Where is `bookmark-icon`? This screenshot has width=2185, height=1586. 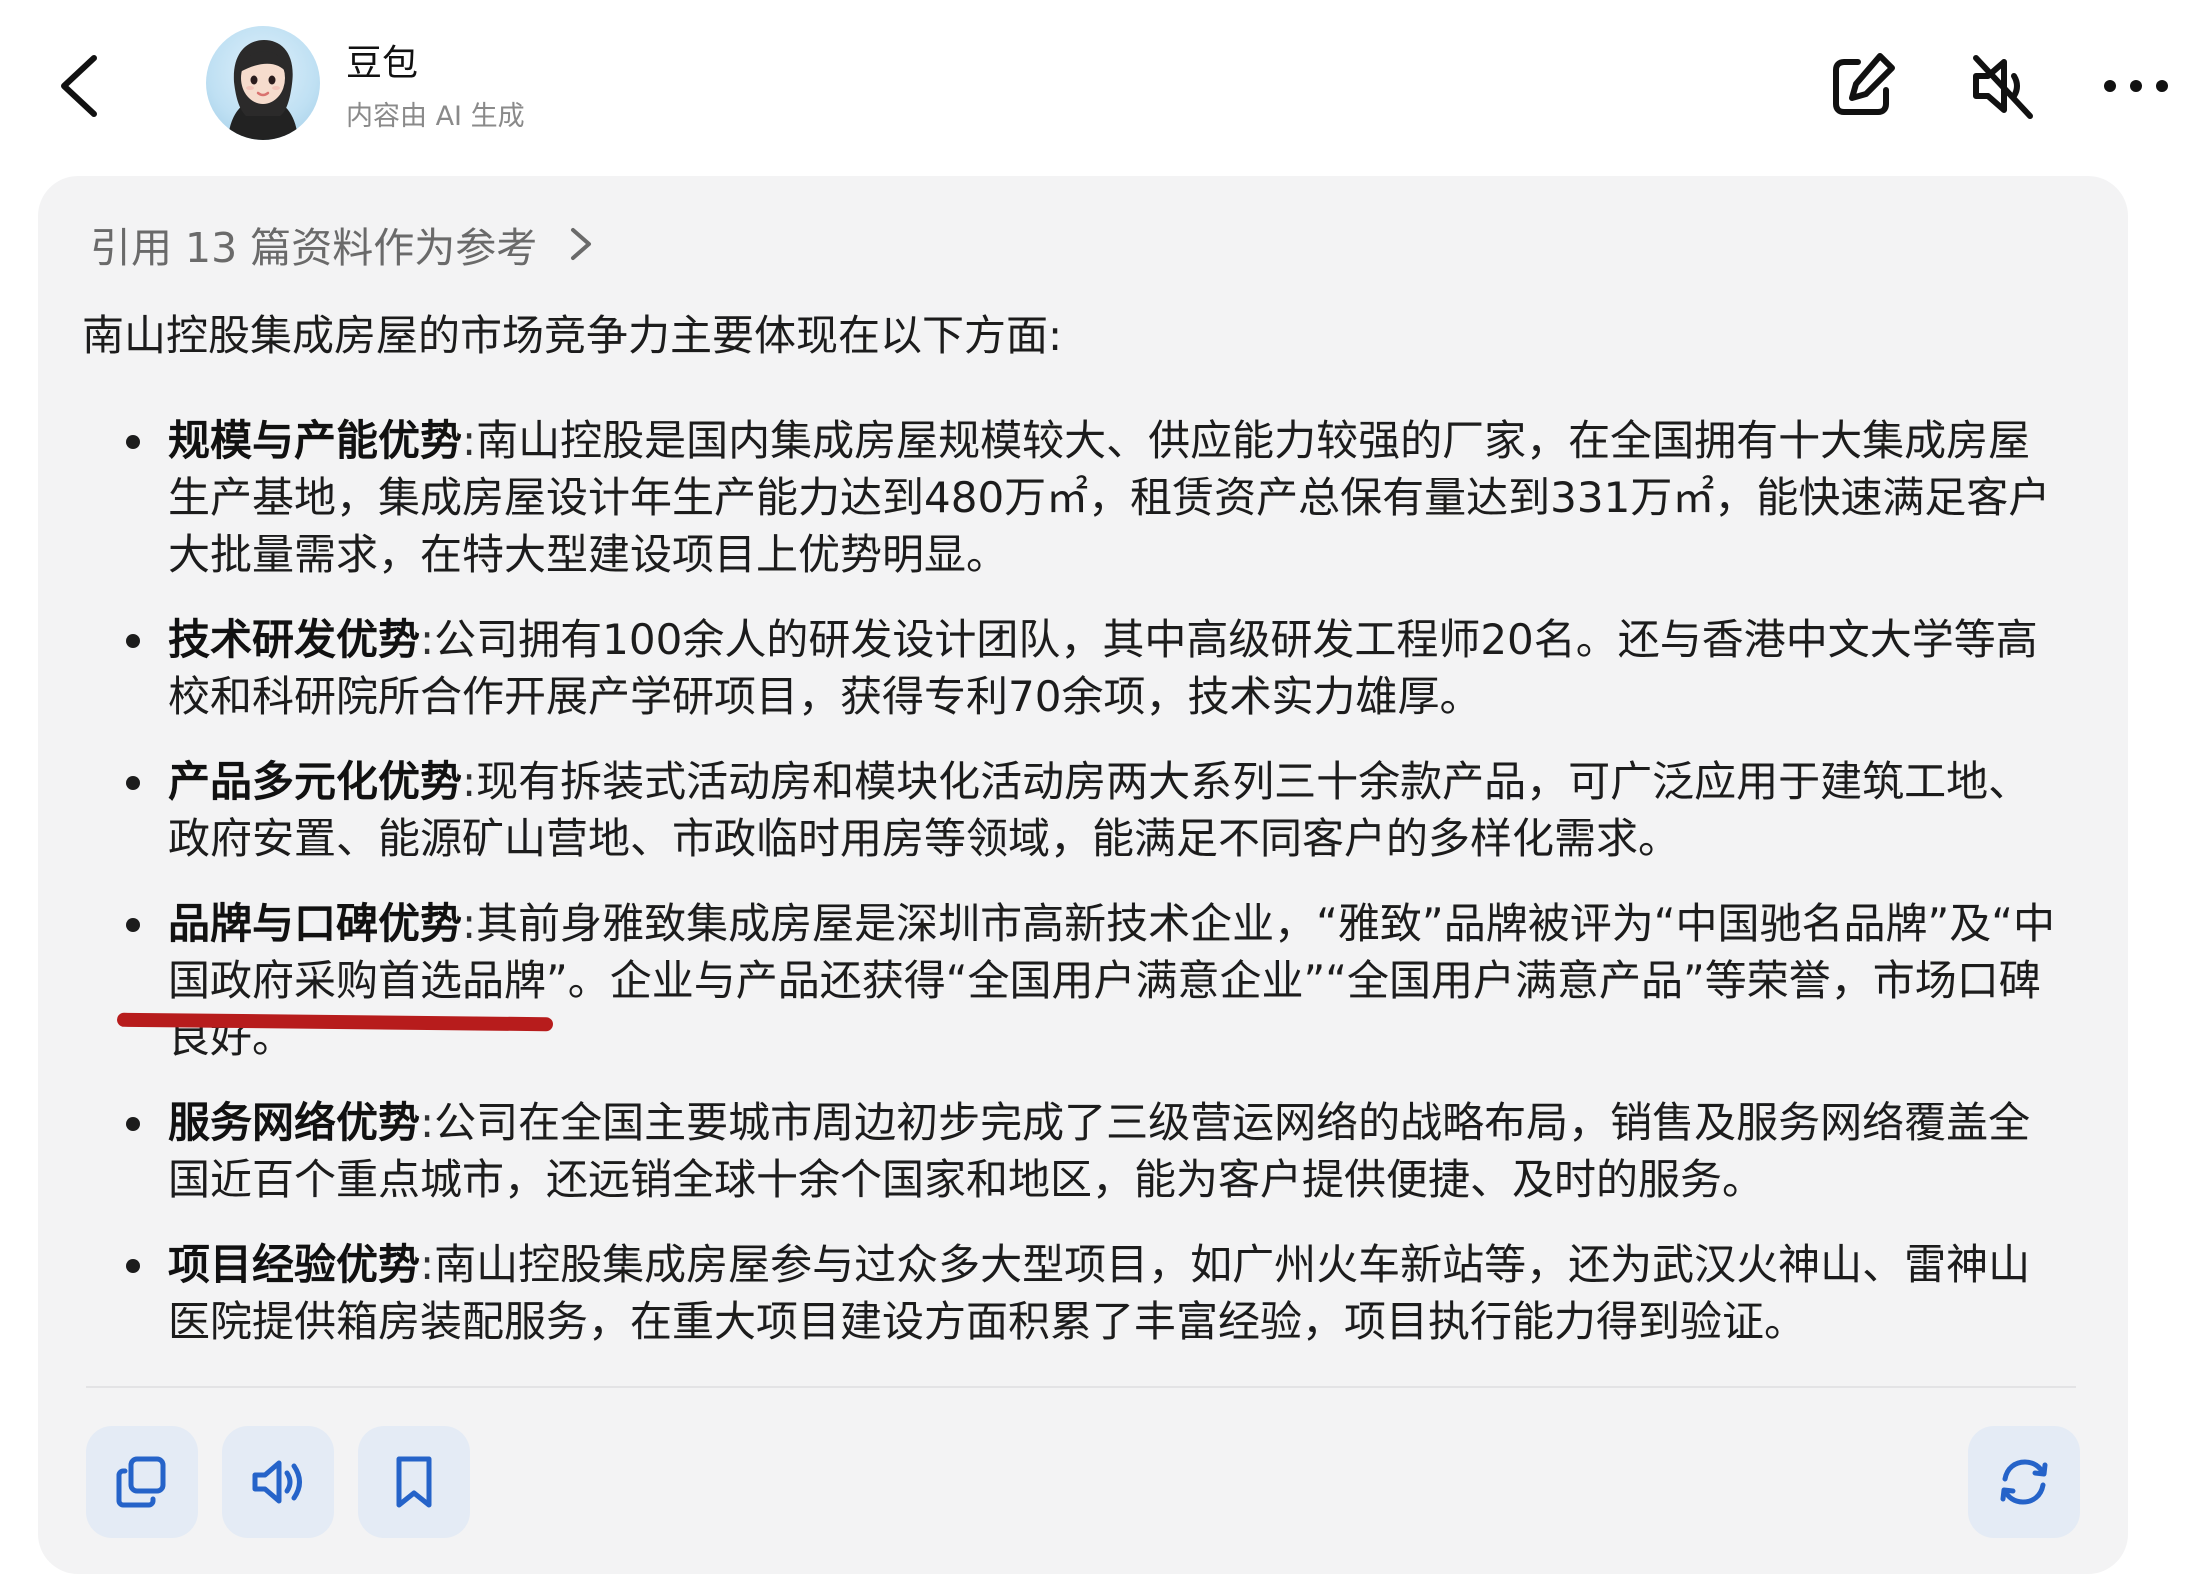
bookmark-icon is located at coordinates (414, 1482).